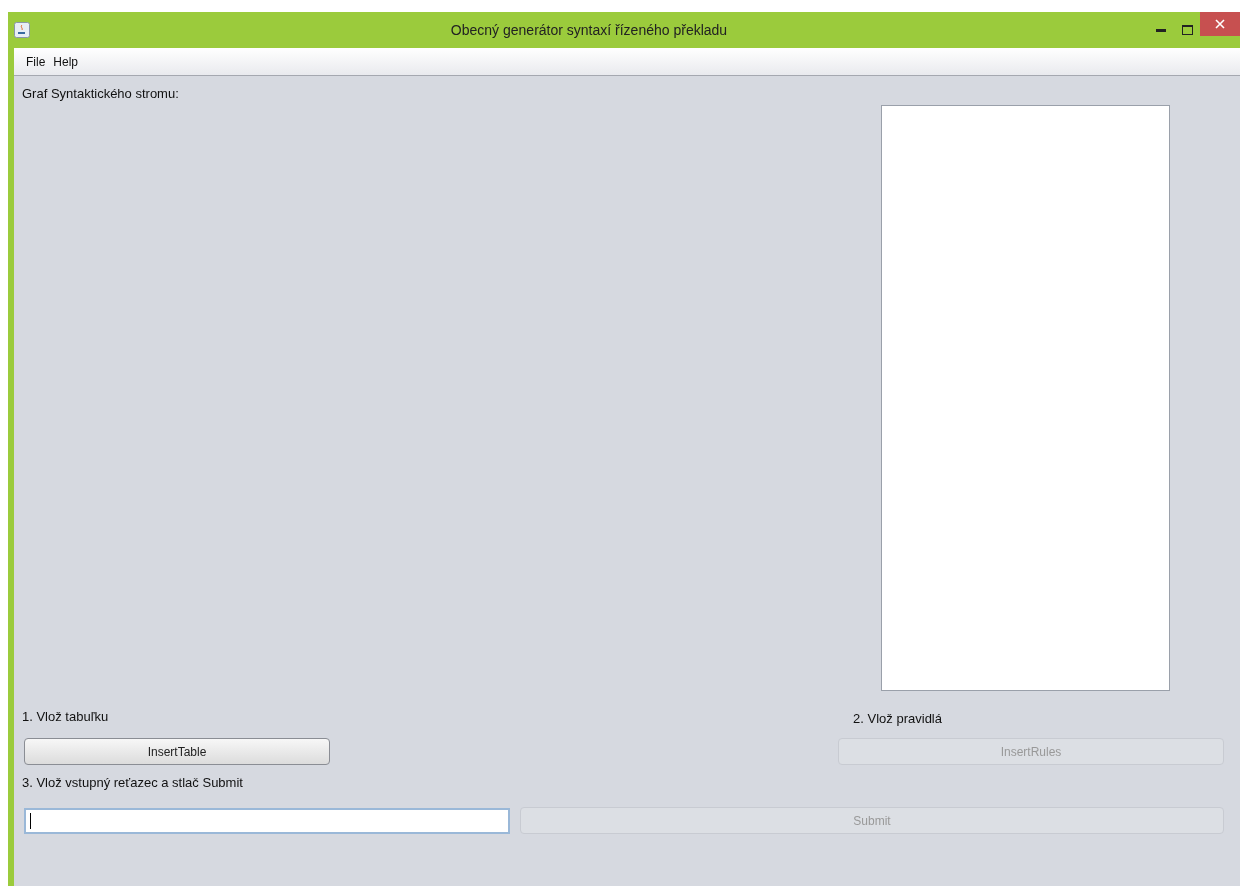 This screenshot has height=886, width=1240. Describe the element at coordinates (22, 30) in the screenshot. I see `app-icon` at that location.